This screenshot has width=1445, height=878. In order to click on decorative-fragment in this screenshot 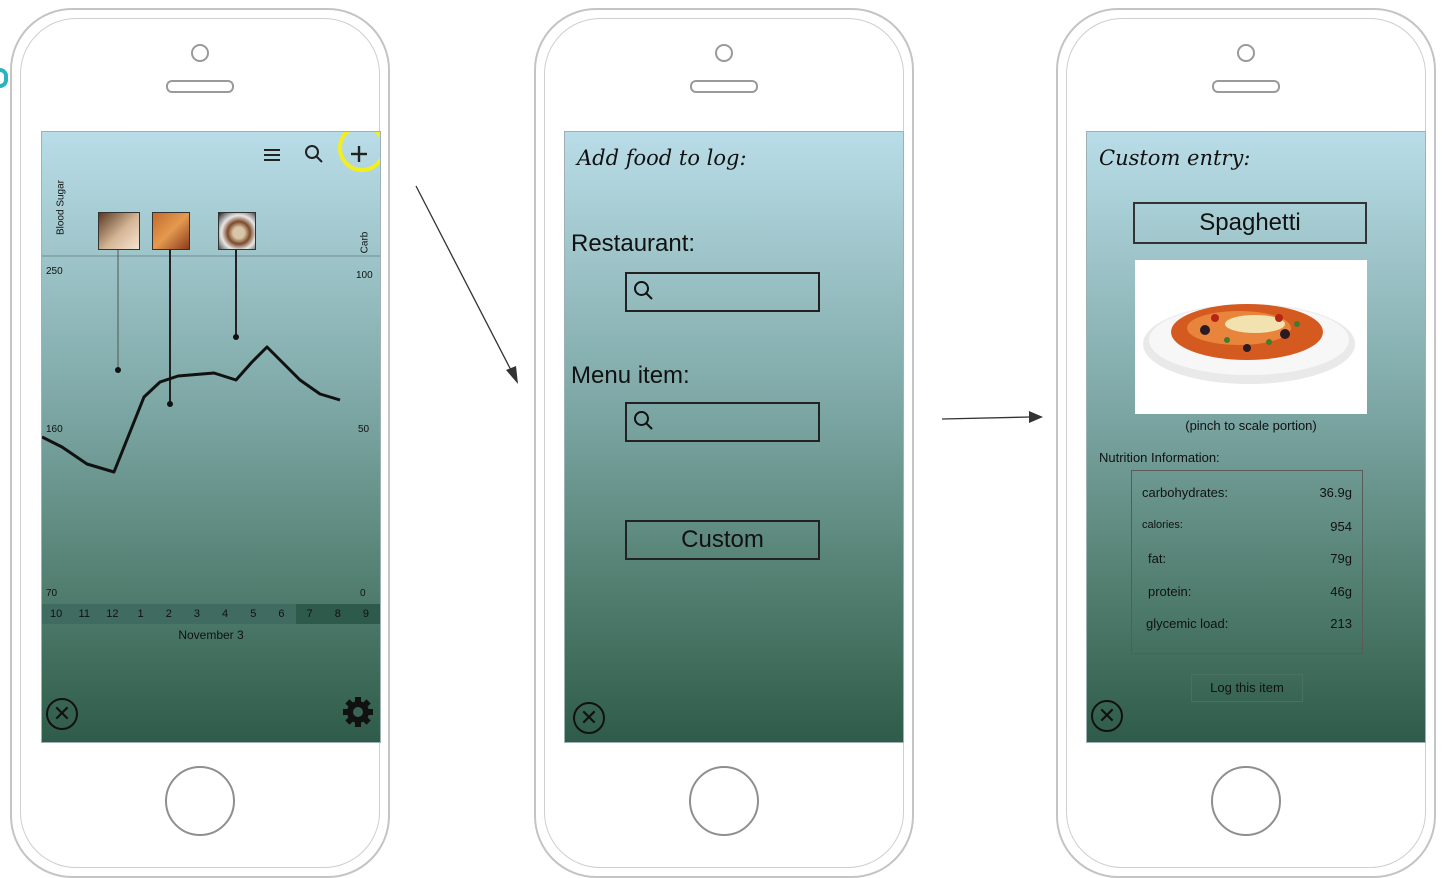, I will do `click(4, 78)`.